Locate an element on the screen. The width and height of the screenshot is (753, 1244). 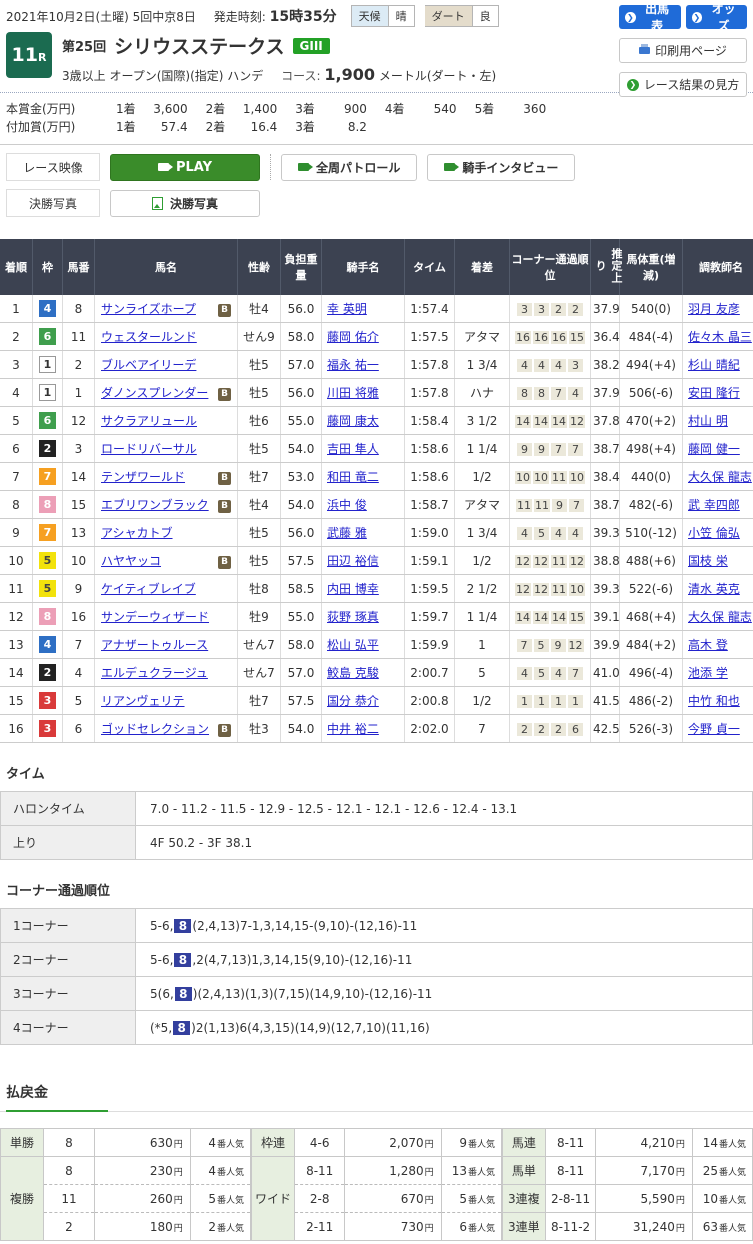
horse-name-link: サクラアリュール is located at coordinates (149, 421).